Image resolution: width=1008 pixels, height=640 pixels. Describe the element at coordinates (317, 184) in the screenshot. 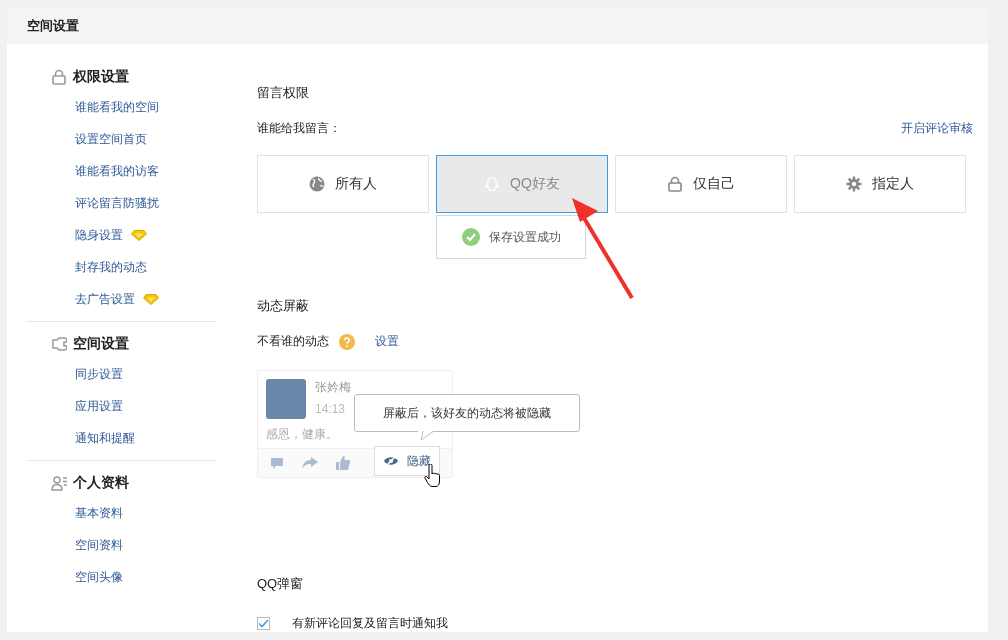

I see `globe-icon` at that location.